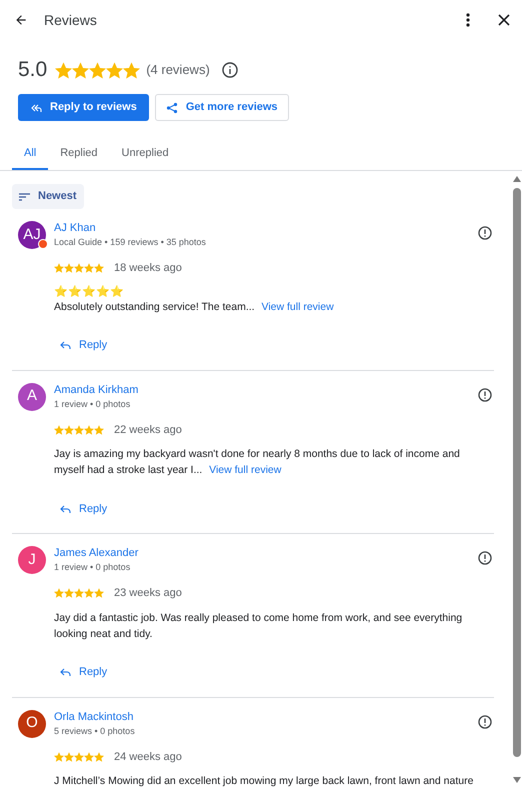 The width and height of the screenshot is (522, 787). Describe the element at coordinates (30, 154) in the screenshot. I see `tab: All` at that location.